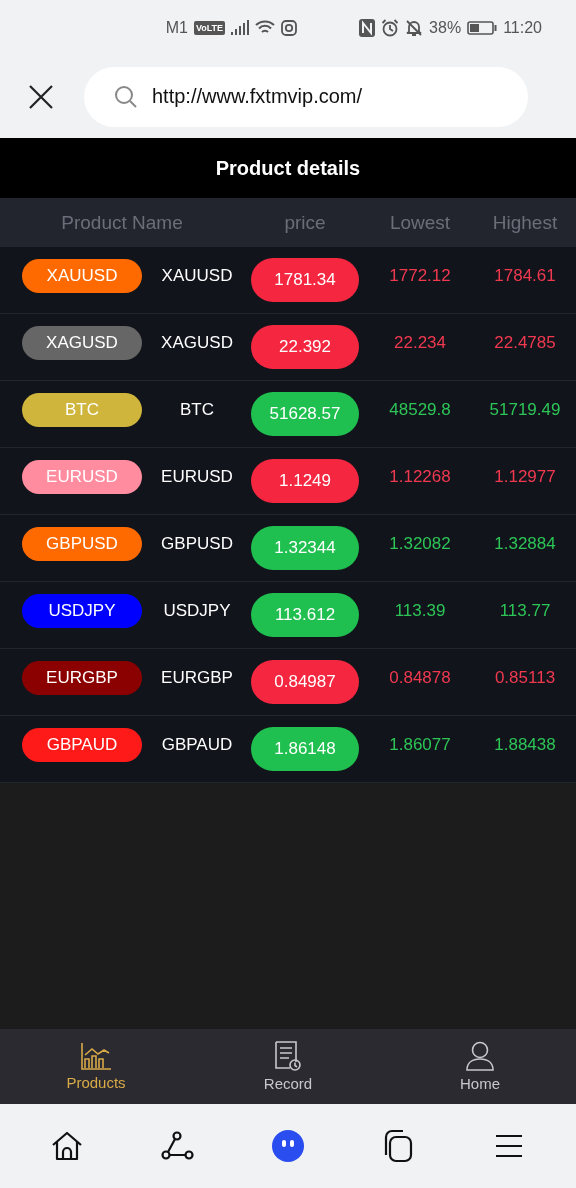 This screenshot has height=1188, width=576. What do you see at coordinates (420, 477) in the screenshot?
I see `lowest-price: 1.12268` at bounding box center [420, 477].